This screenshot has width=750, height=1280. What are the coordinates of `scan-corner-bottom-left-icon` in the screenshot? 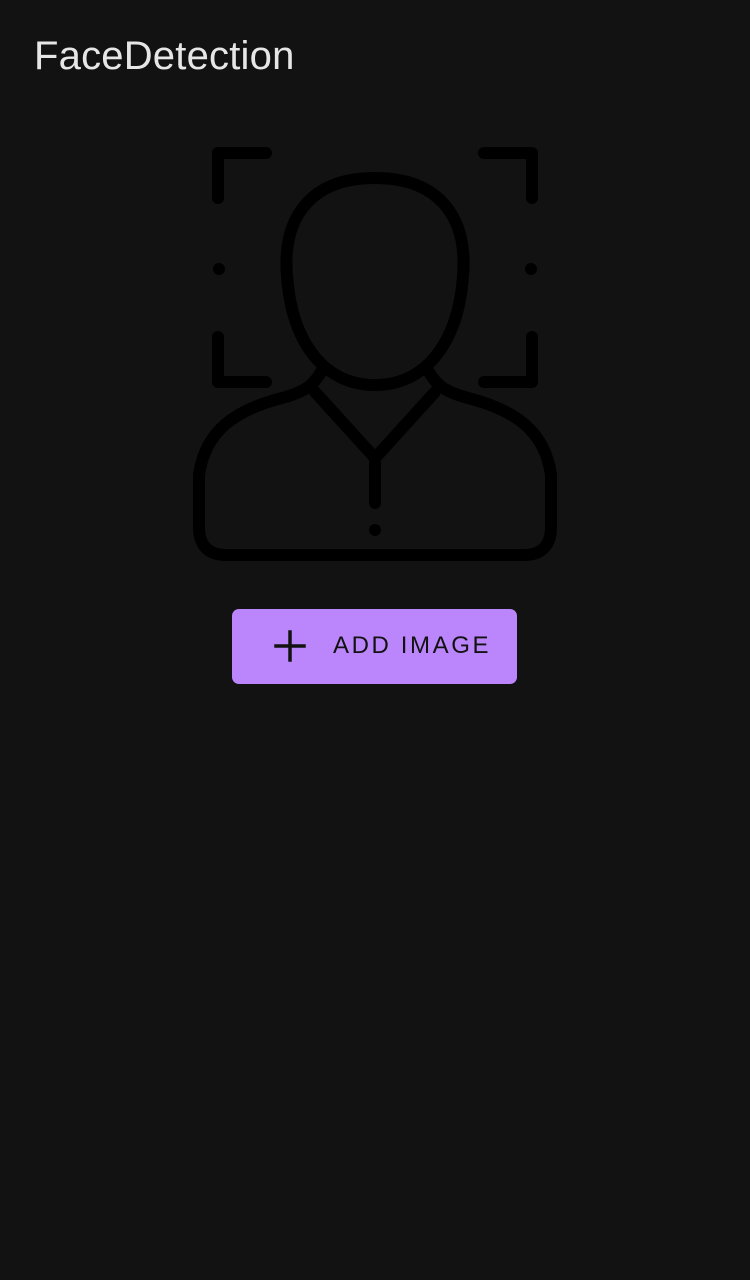 It's located at (242, 359).